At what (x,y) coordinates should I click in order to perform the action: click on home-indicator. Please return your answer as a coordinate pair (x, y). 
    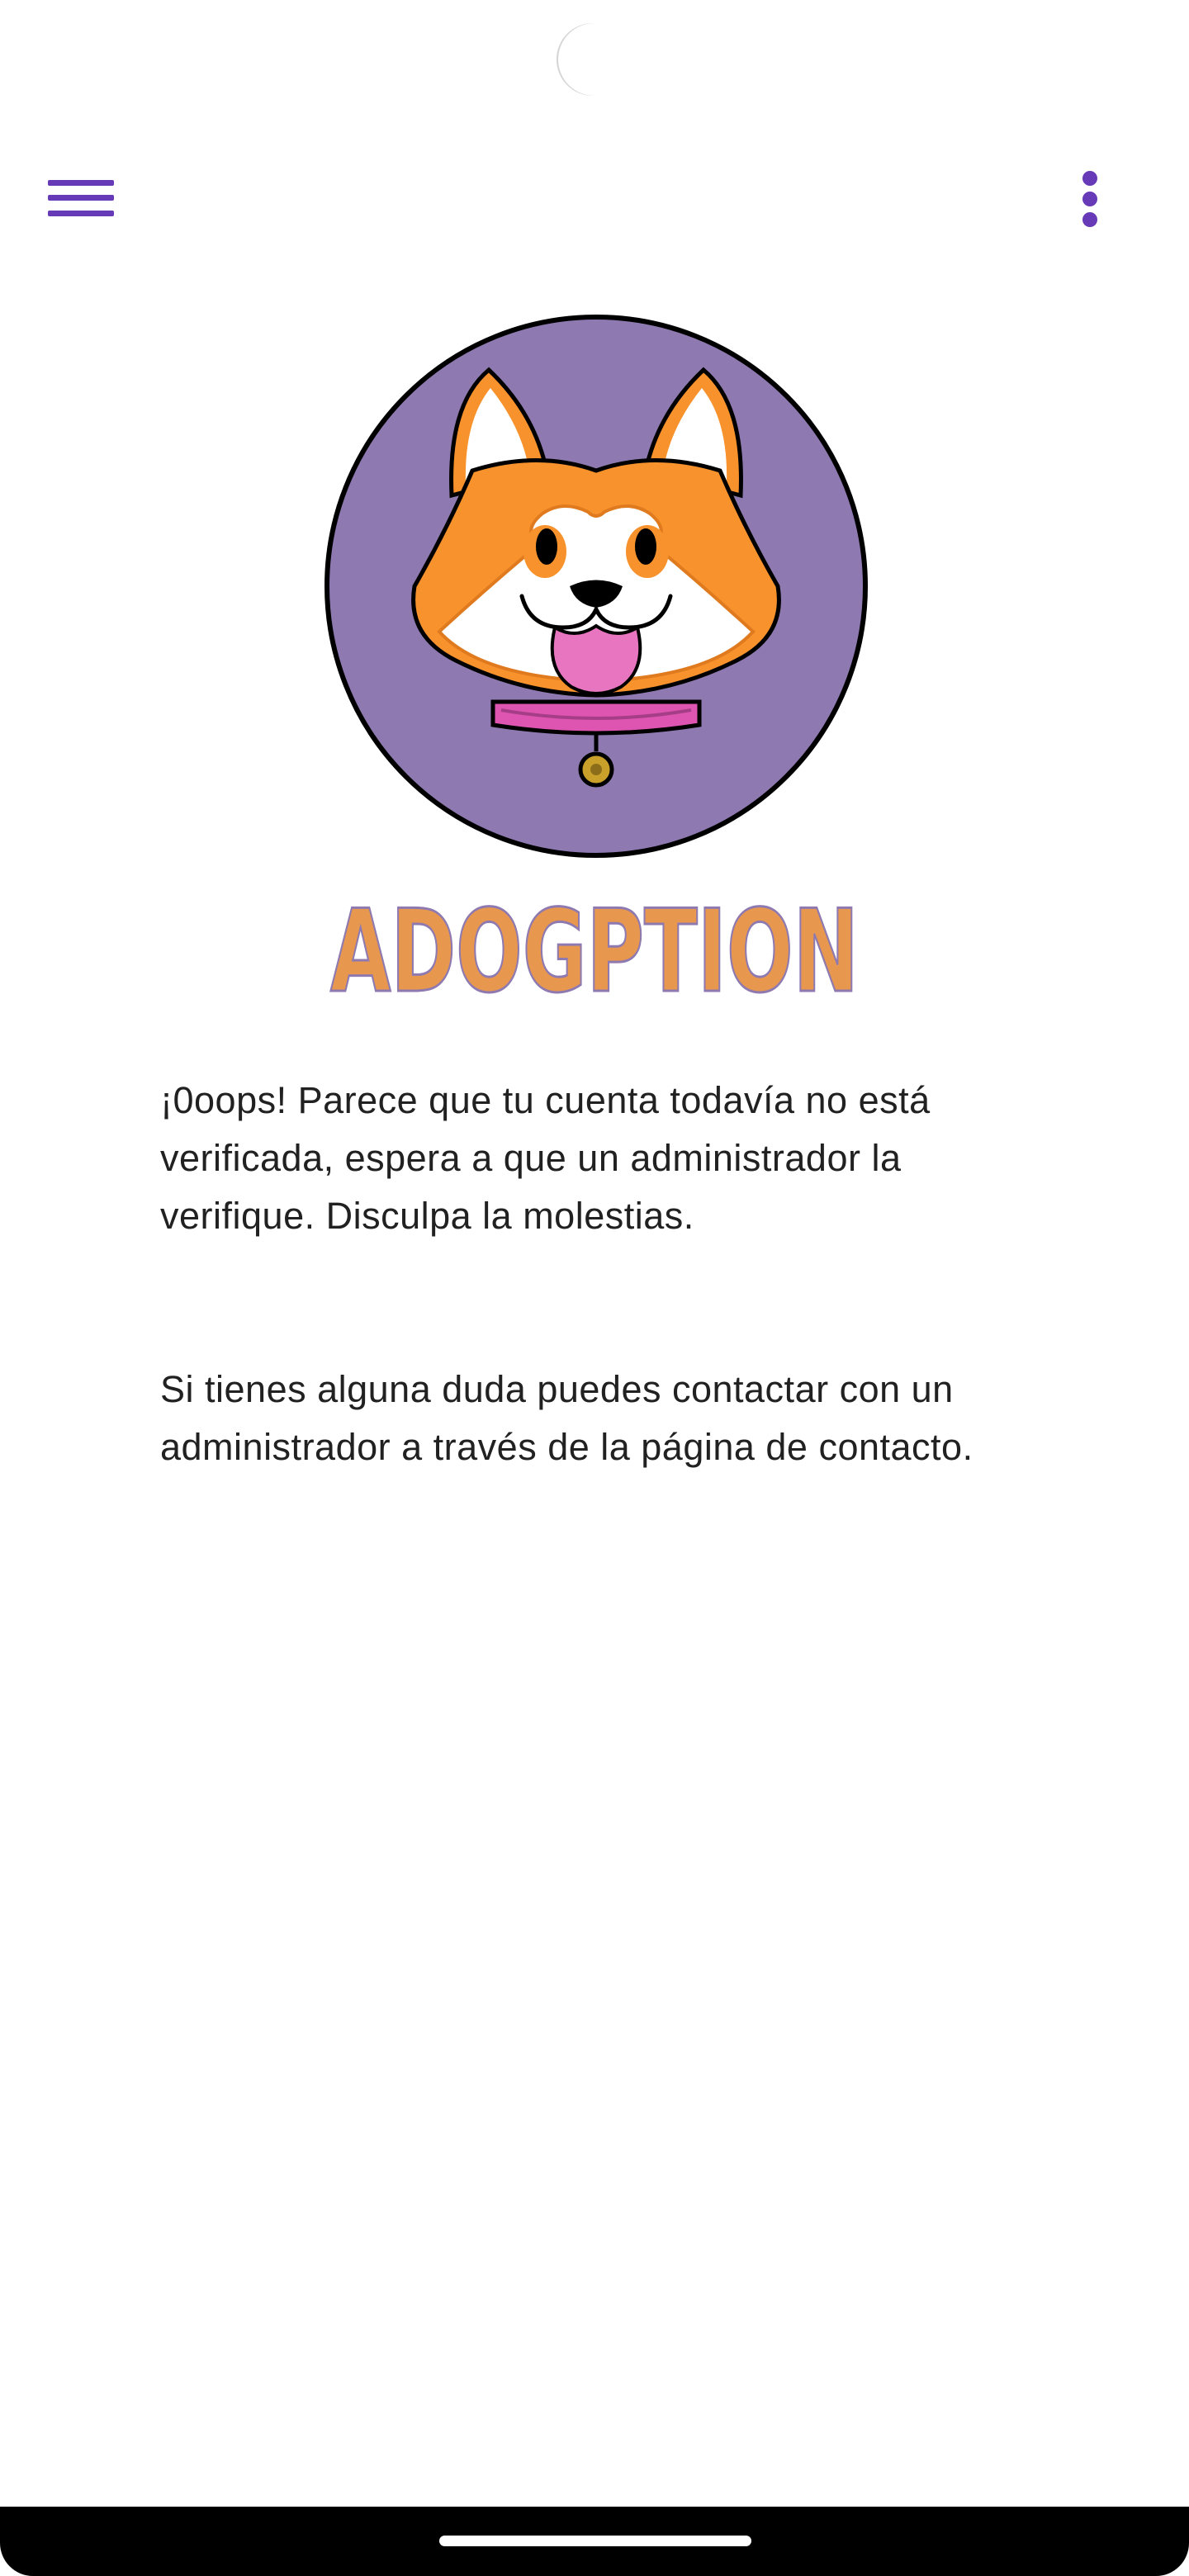
    Looking at the image, I should click on (595, 2541).